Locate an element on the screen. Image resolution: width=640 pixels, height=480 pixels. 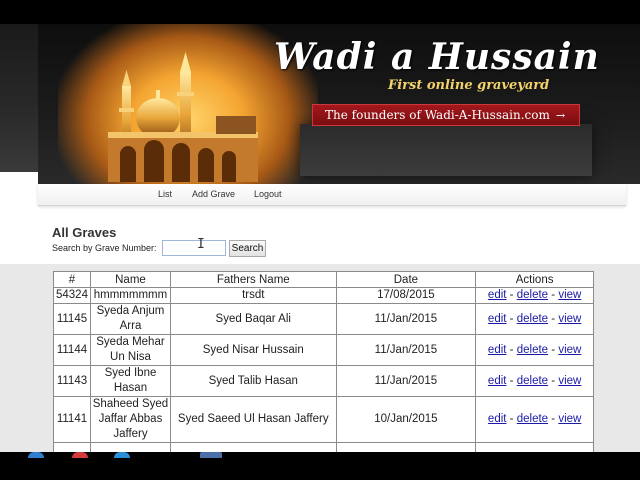
top-navigation: List Add Grave Logout is located at coordinates (332, 195).